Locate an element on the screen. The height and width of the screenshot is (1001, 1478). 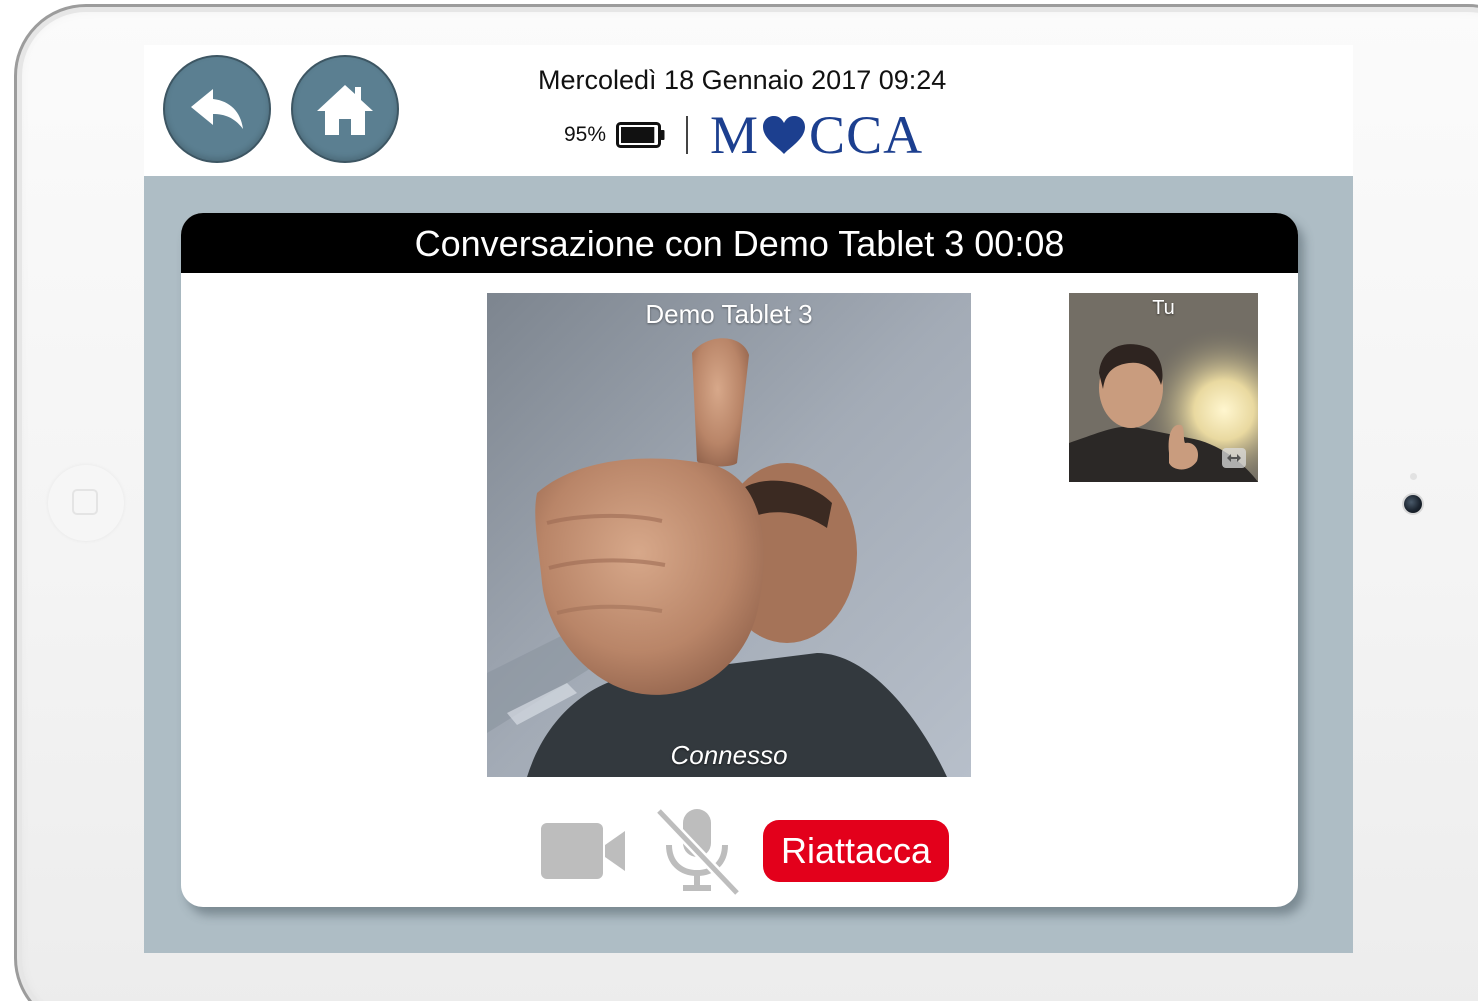
swap-camera-icon is located at coordinates (1234, 458).